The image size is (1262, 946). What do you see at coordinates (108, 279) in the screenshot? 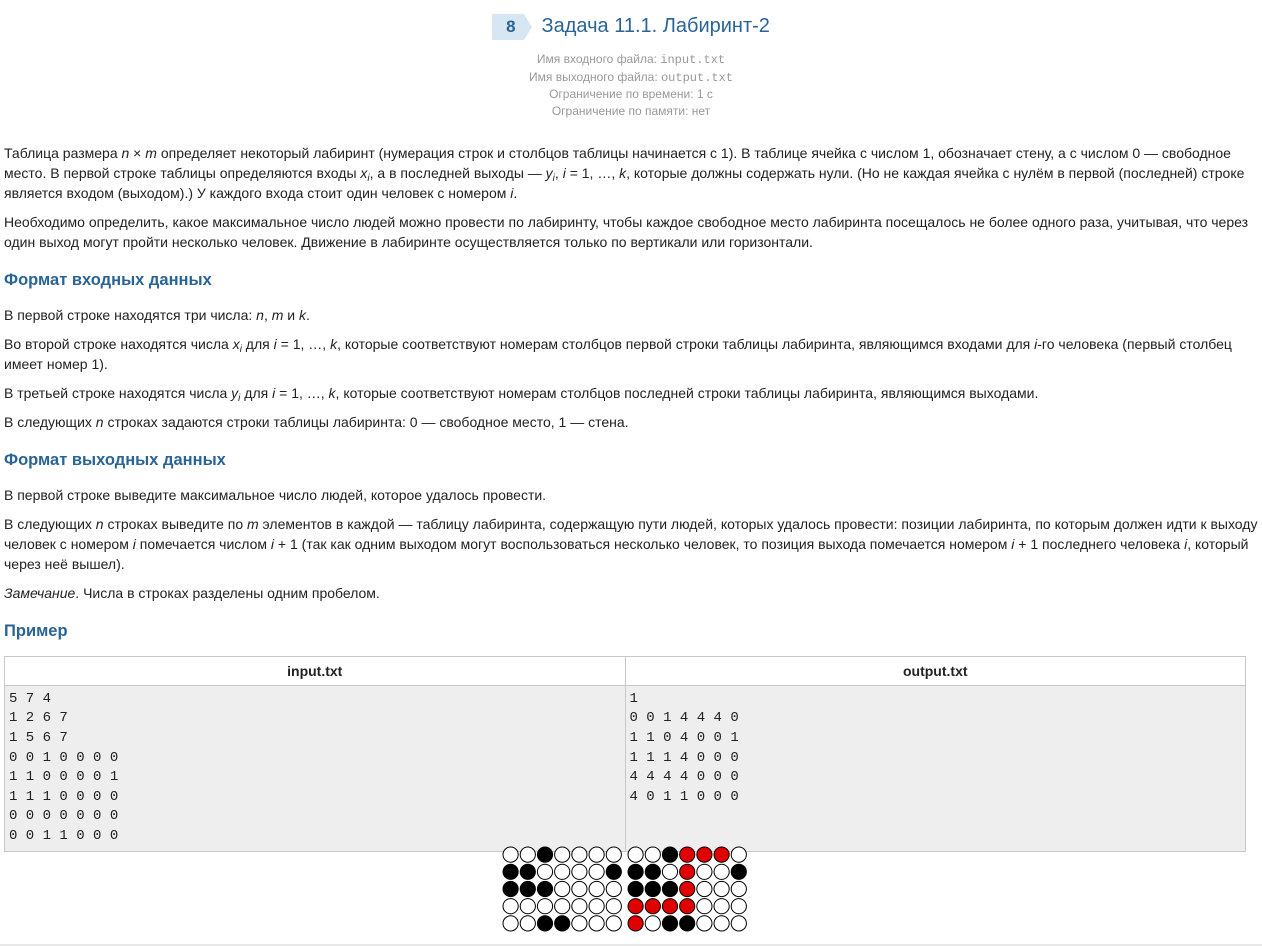
I see `input-format-heading: Формат входных данных` at bounding box center [108, 279].